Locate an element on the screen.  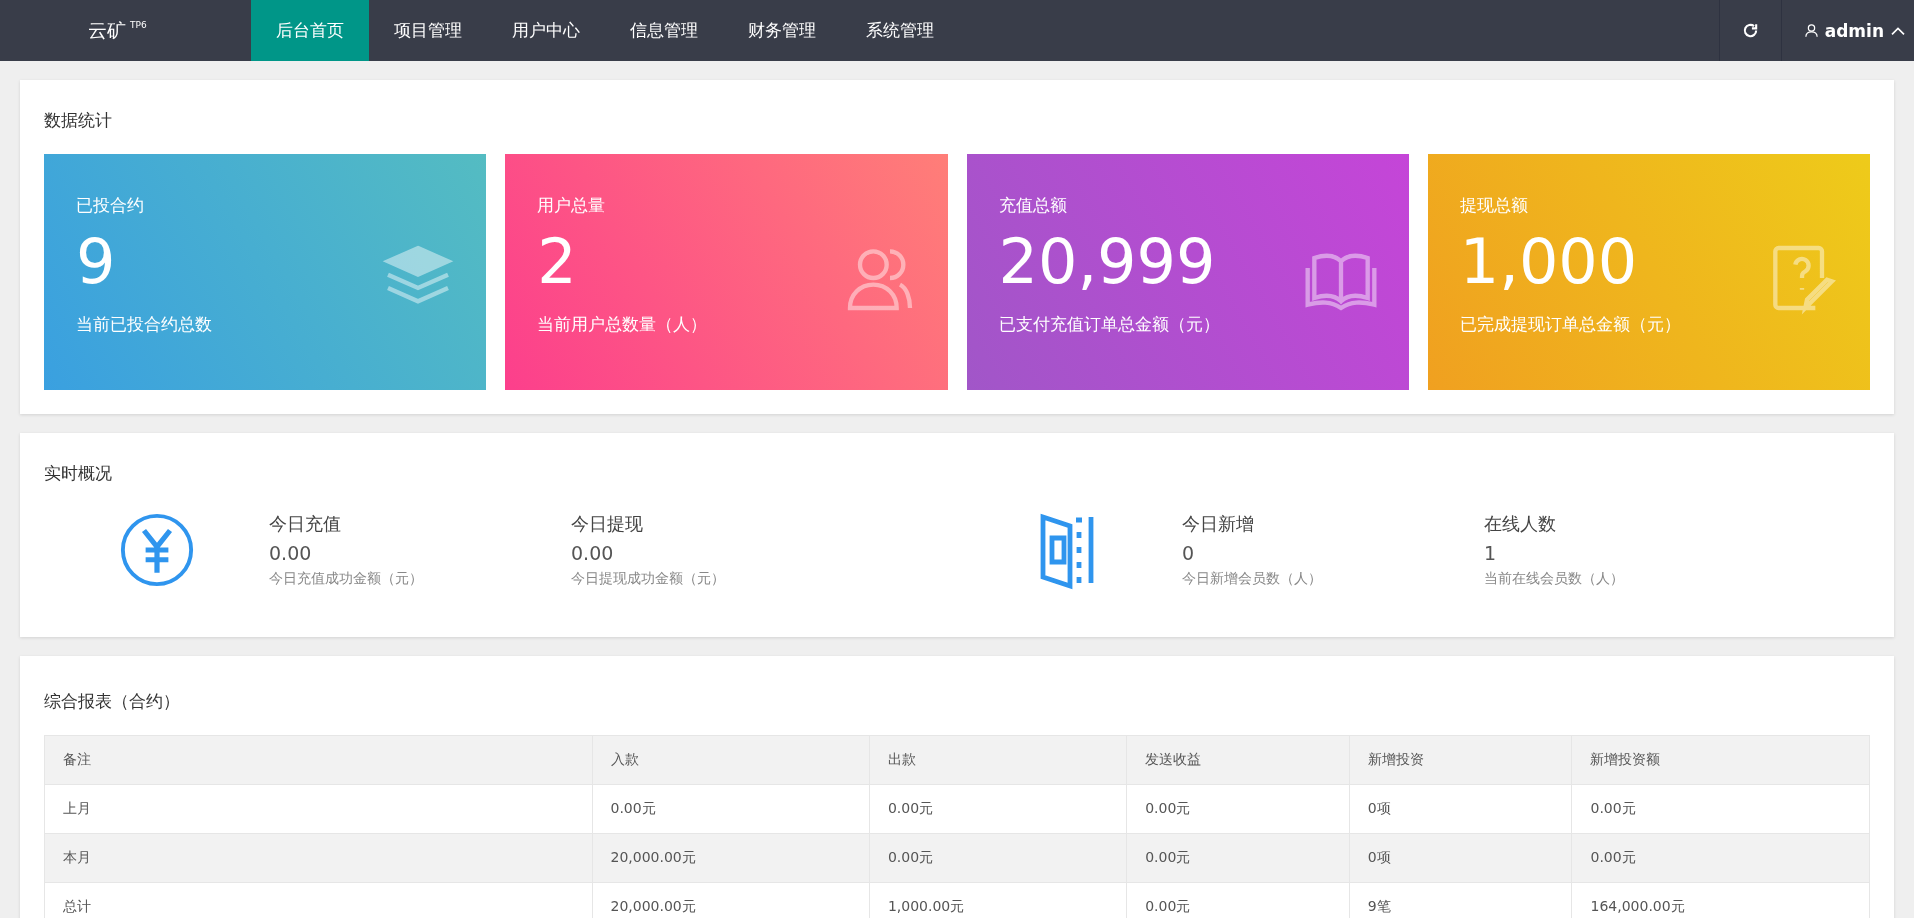
table-cell: 9笔 is located at coordinates (1460, 900).